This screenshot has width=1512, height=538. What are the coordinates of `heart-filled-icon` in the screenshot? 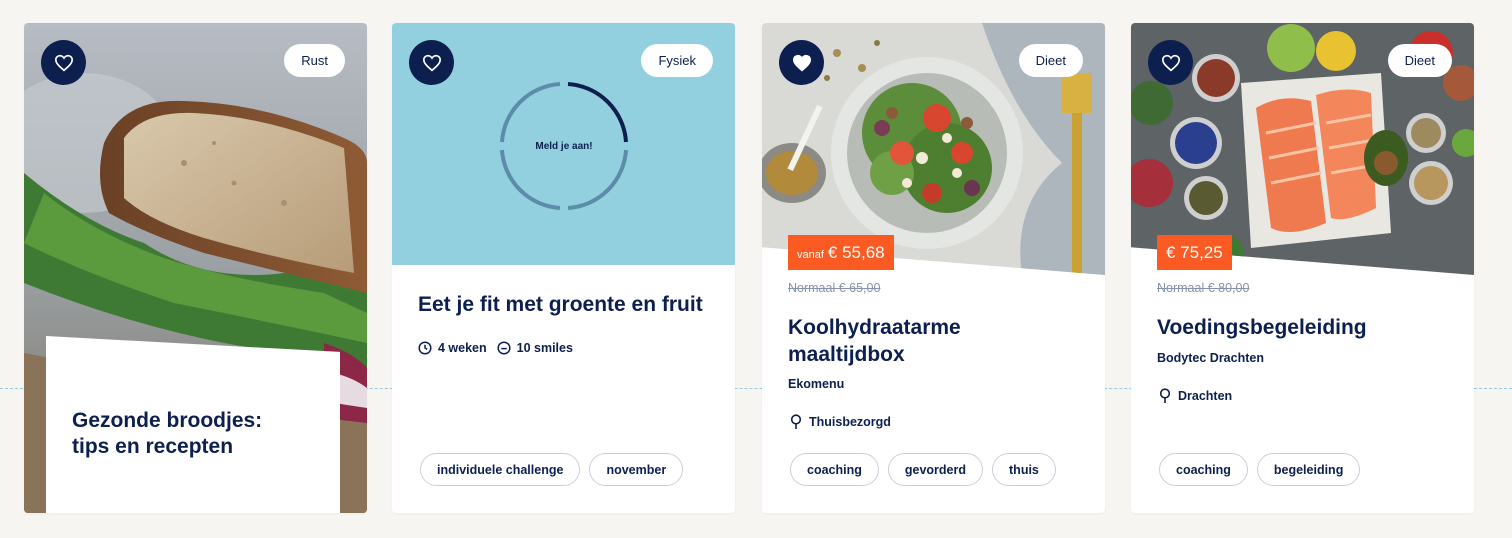 It's located at (801, 62).